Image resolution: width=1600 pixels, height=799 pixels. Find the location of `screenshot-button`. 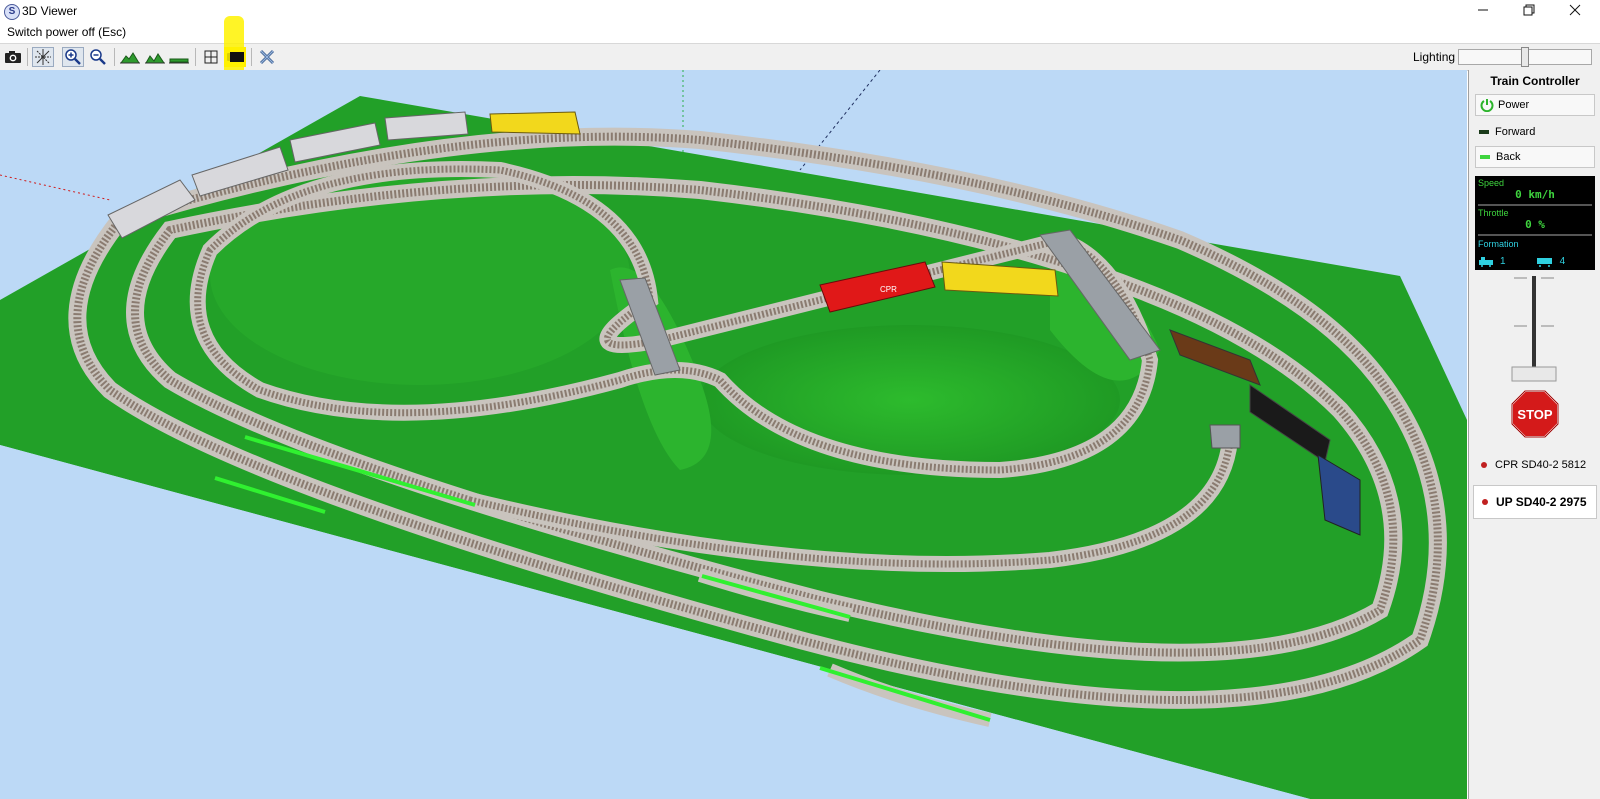

screenshot-button is located at coordinates (13, 57).